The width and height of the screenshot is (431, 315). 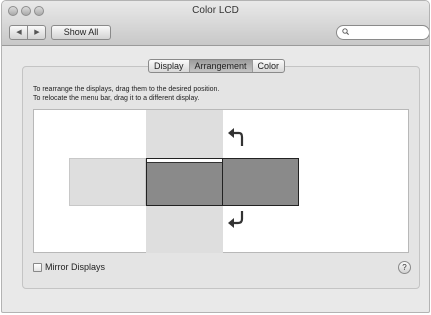 What do you see at coordinates (169, 66) in the screenshot?
I see `tab-display: Display` at bounding box center [169, 66].